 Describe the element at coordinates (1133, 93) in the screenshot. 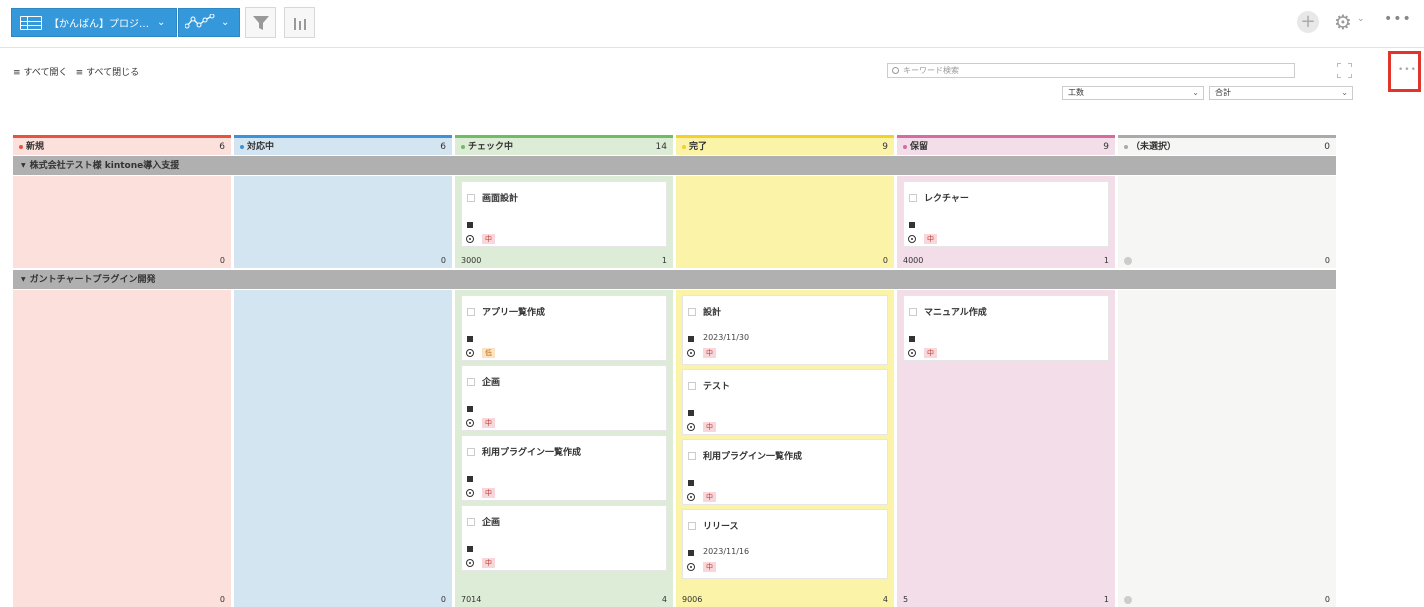

I see `field-select: 工数 ⌄` at that location.